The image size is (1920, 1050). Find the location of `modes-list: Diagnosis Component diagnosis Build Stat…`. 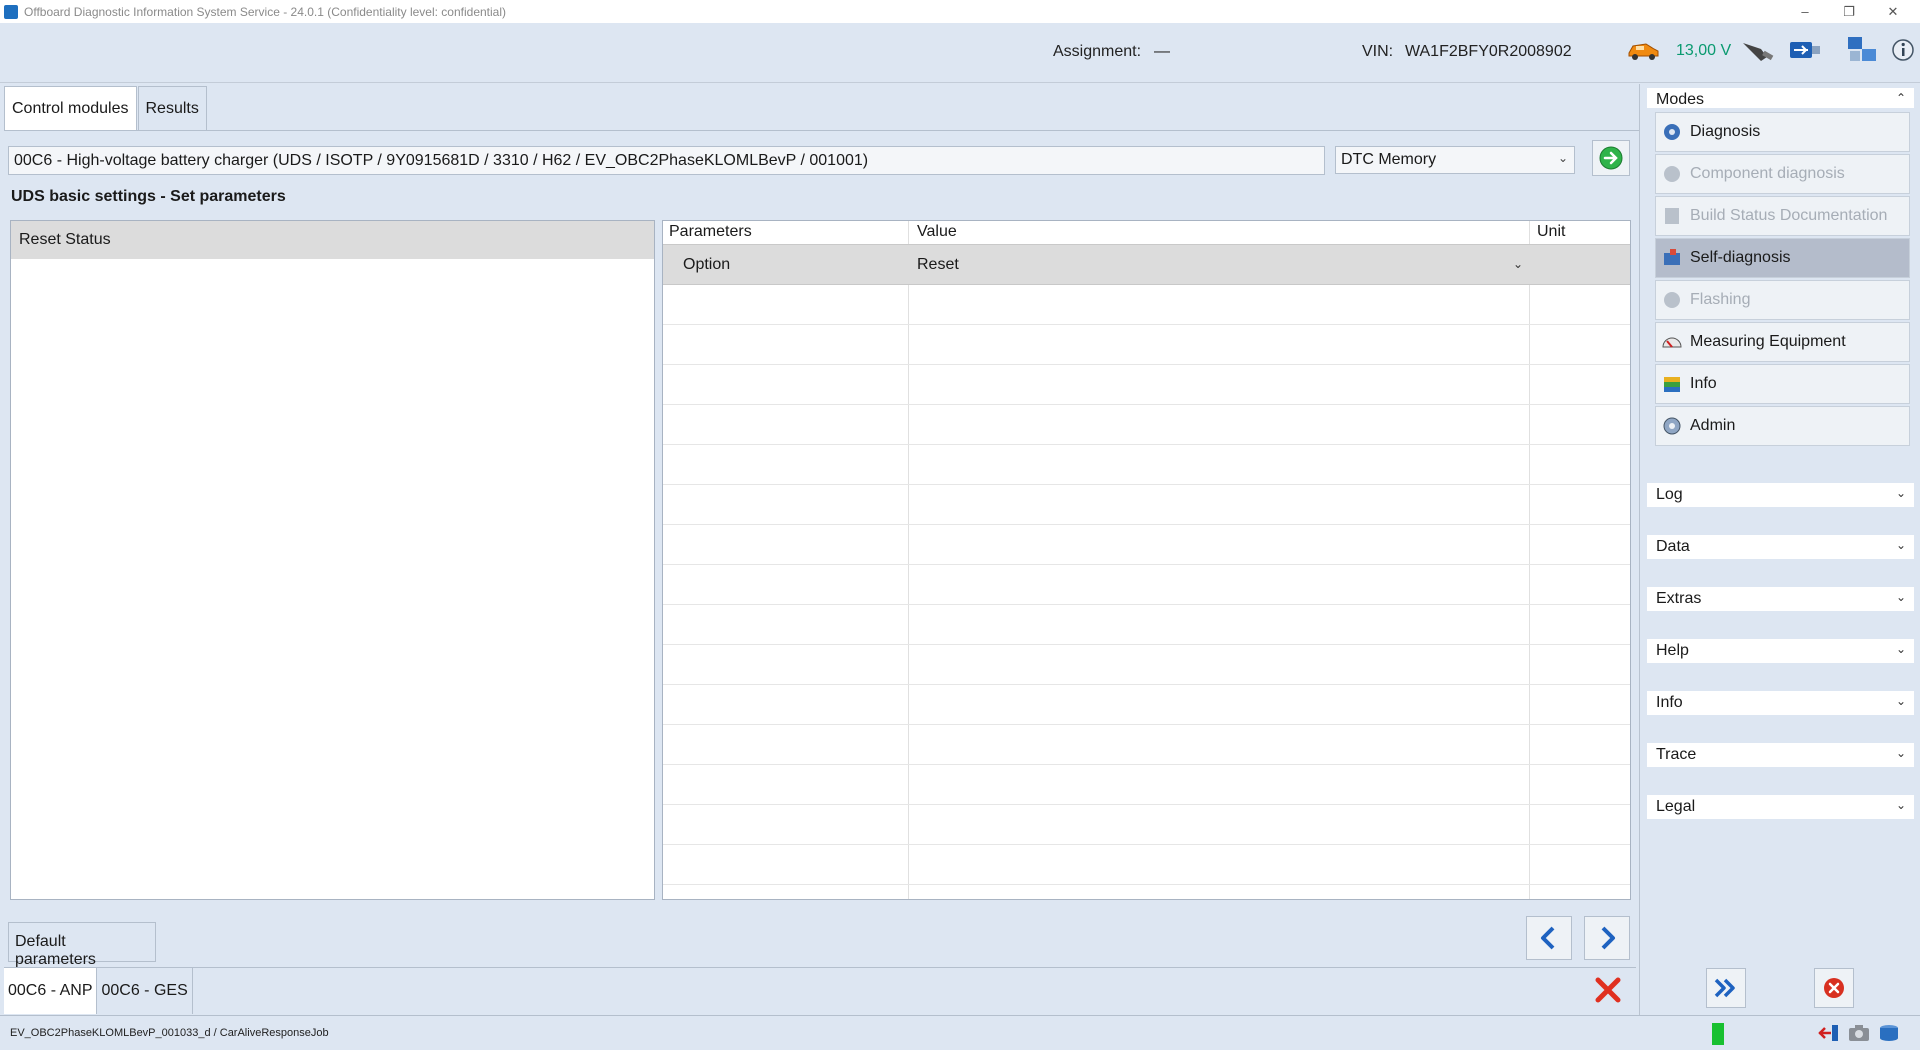

modes-list: Diagnosis Component diagnosis Build Stat… is located at coordinates (1780, 278).